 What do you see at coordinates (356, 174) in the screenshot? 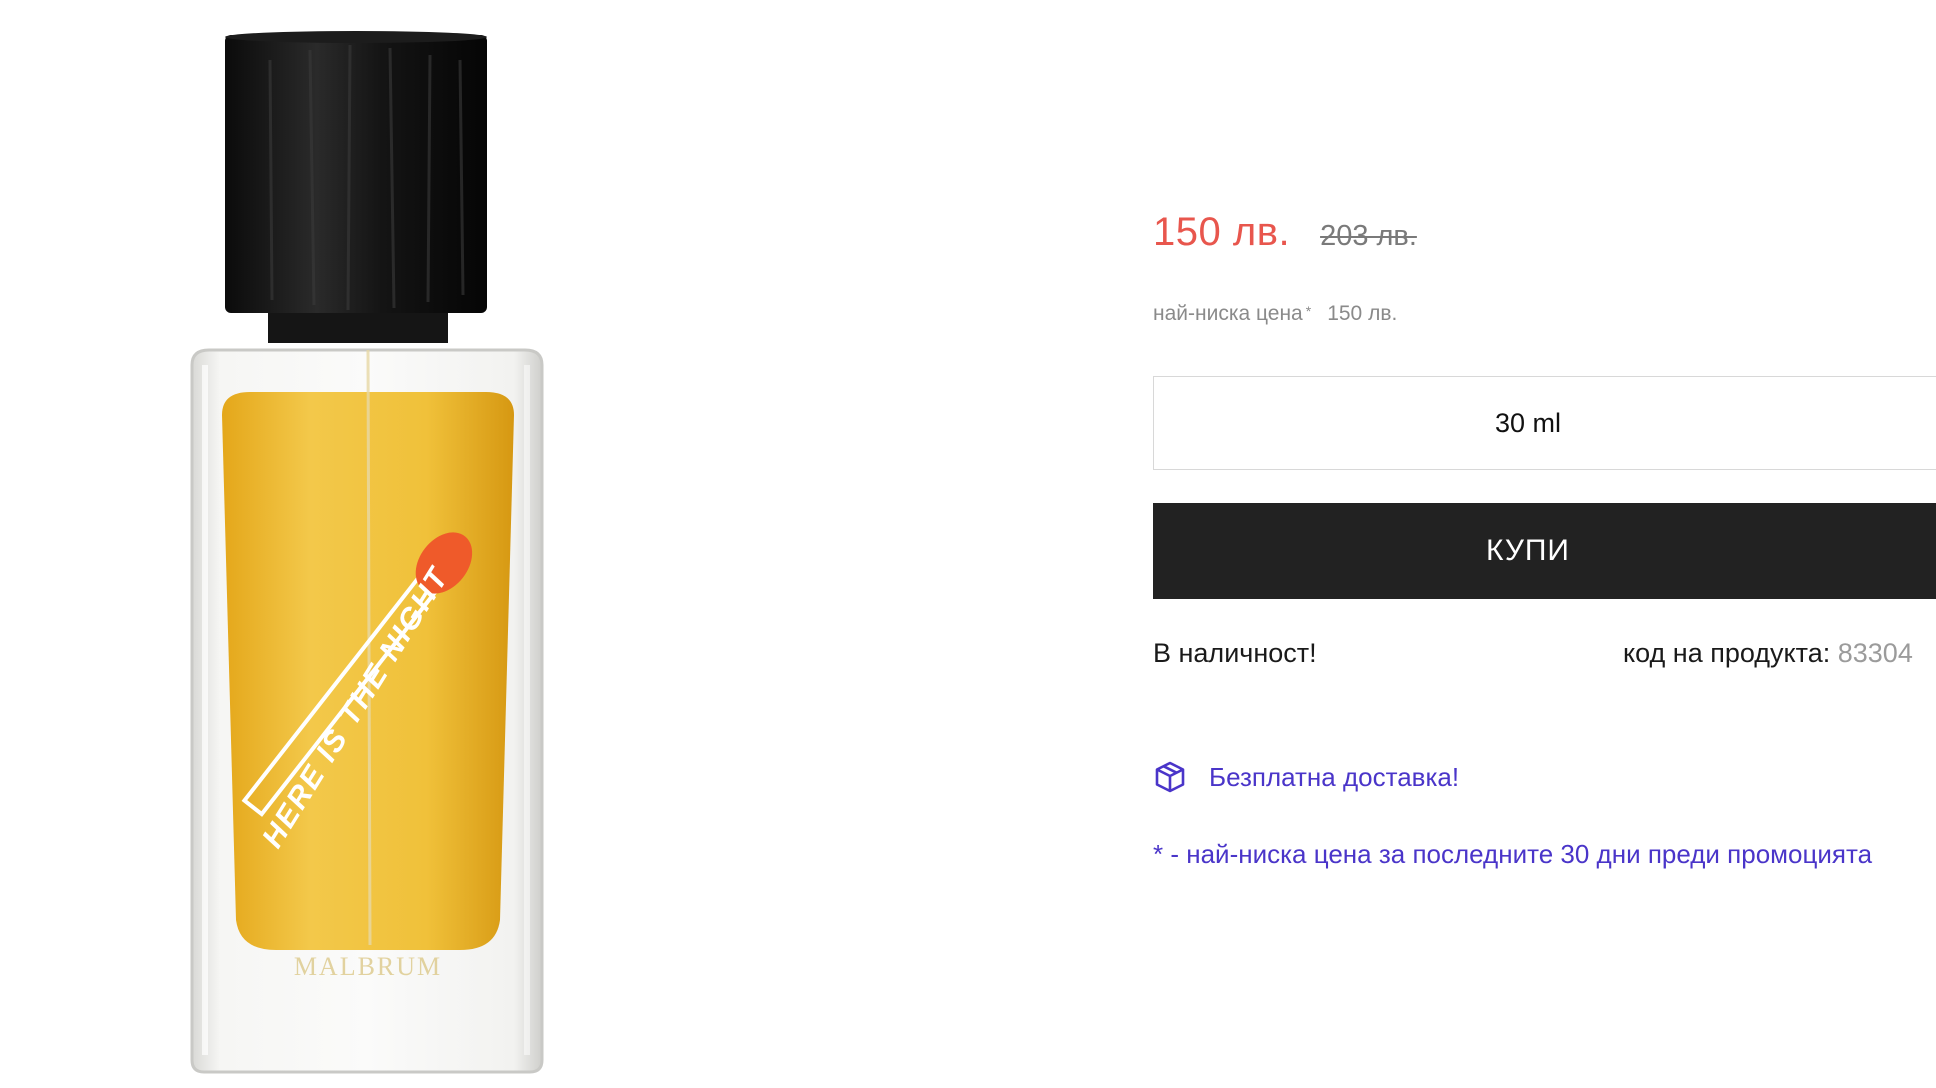
I see `cap-shape` at bounding box center [356, 174].